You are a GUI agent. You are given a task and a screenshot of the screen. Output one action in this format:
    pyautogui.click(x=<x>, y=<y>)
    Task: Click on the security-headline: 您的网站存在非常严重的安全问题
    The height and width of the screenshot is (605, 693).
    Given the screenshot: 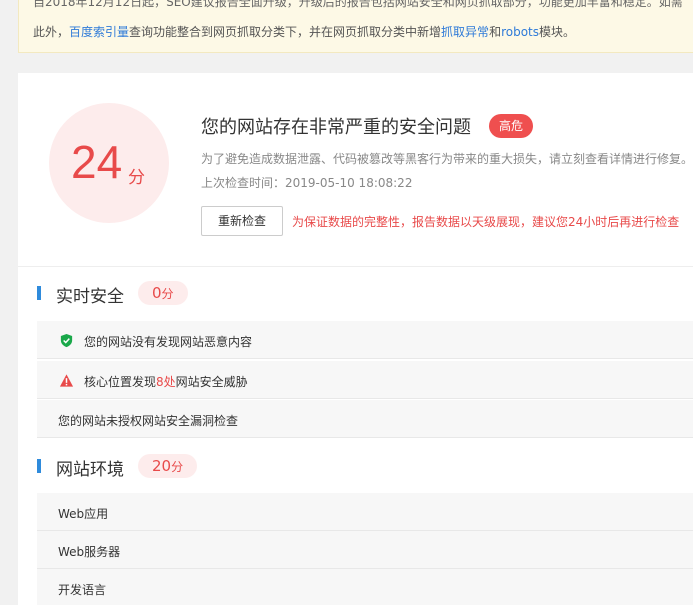 What is the action you would take?
    pyautogui.click(x=336, y=127)
    